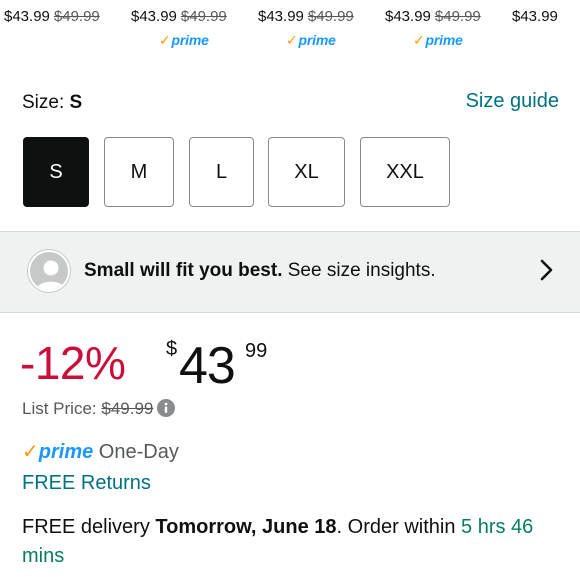 The height and width of the screenshot is (580, 580). Describe the element at coordinates (86, 483) in the screenshot. I see `free-returns-link: FREE Returns` at that location.